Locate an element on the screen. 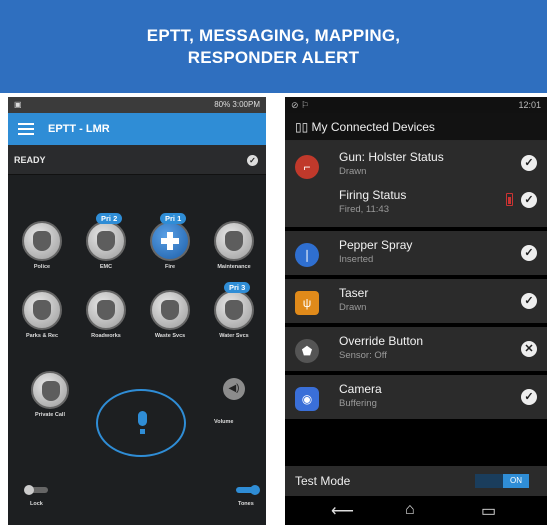 This screenshot has height=525, width=547. devices-title: My Connected Devices is located at coordinates (373, 127).